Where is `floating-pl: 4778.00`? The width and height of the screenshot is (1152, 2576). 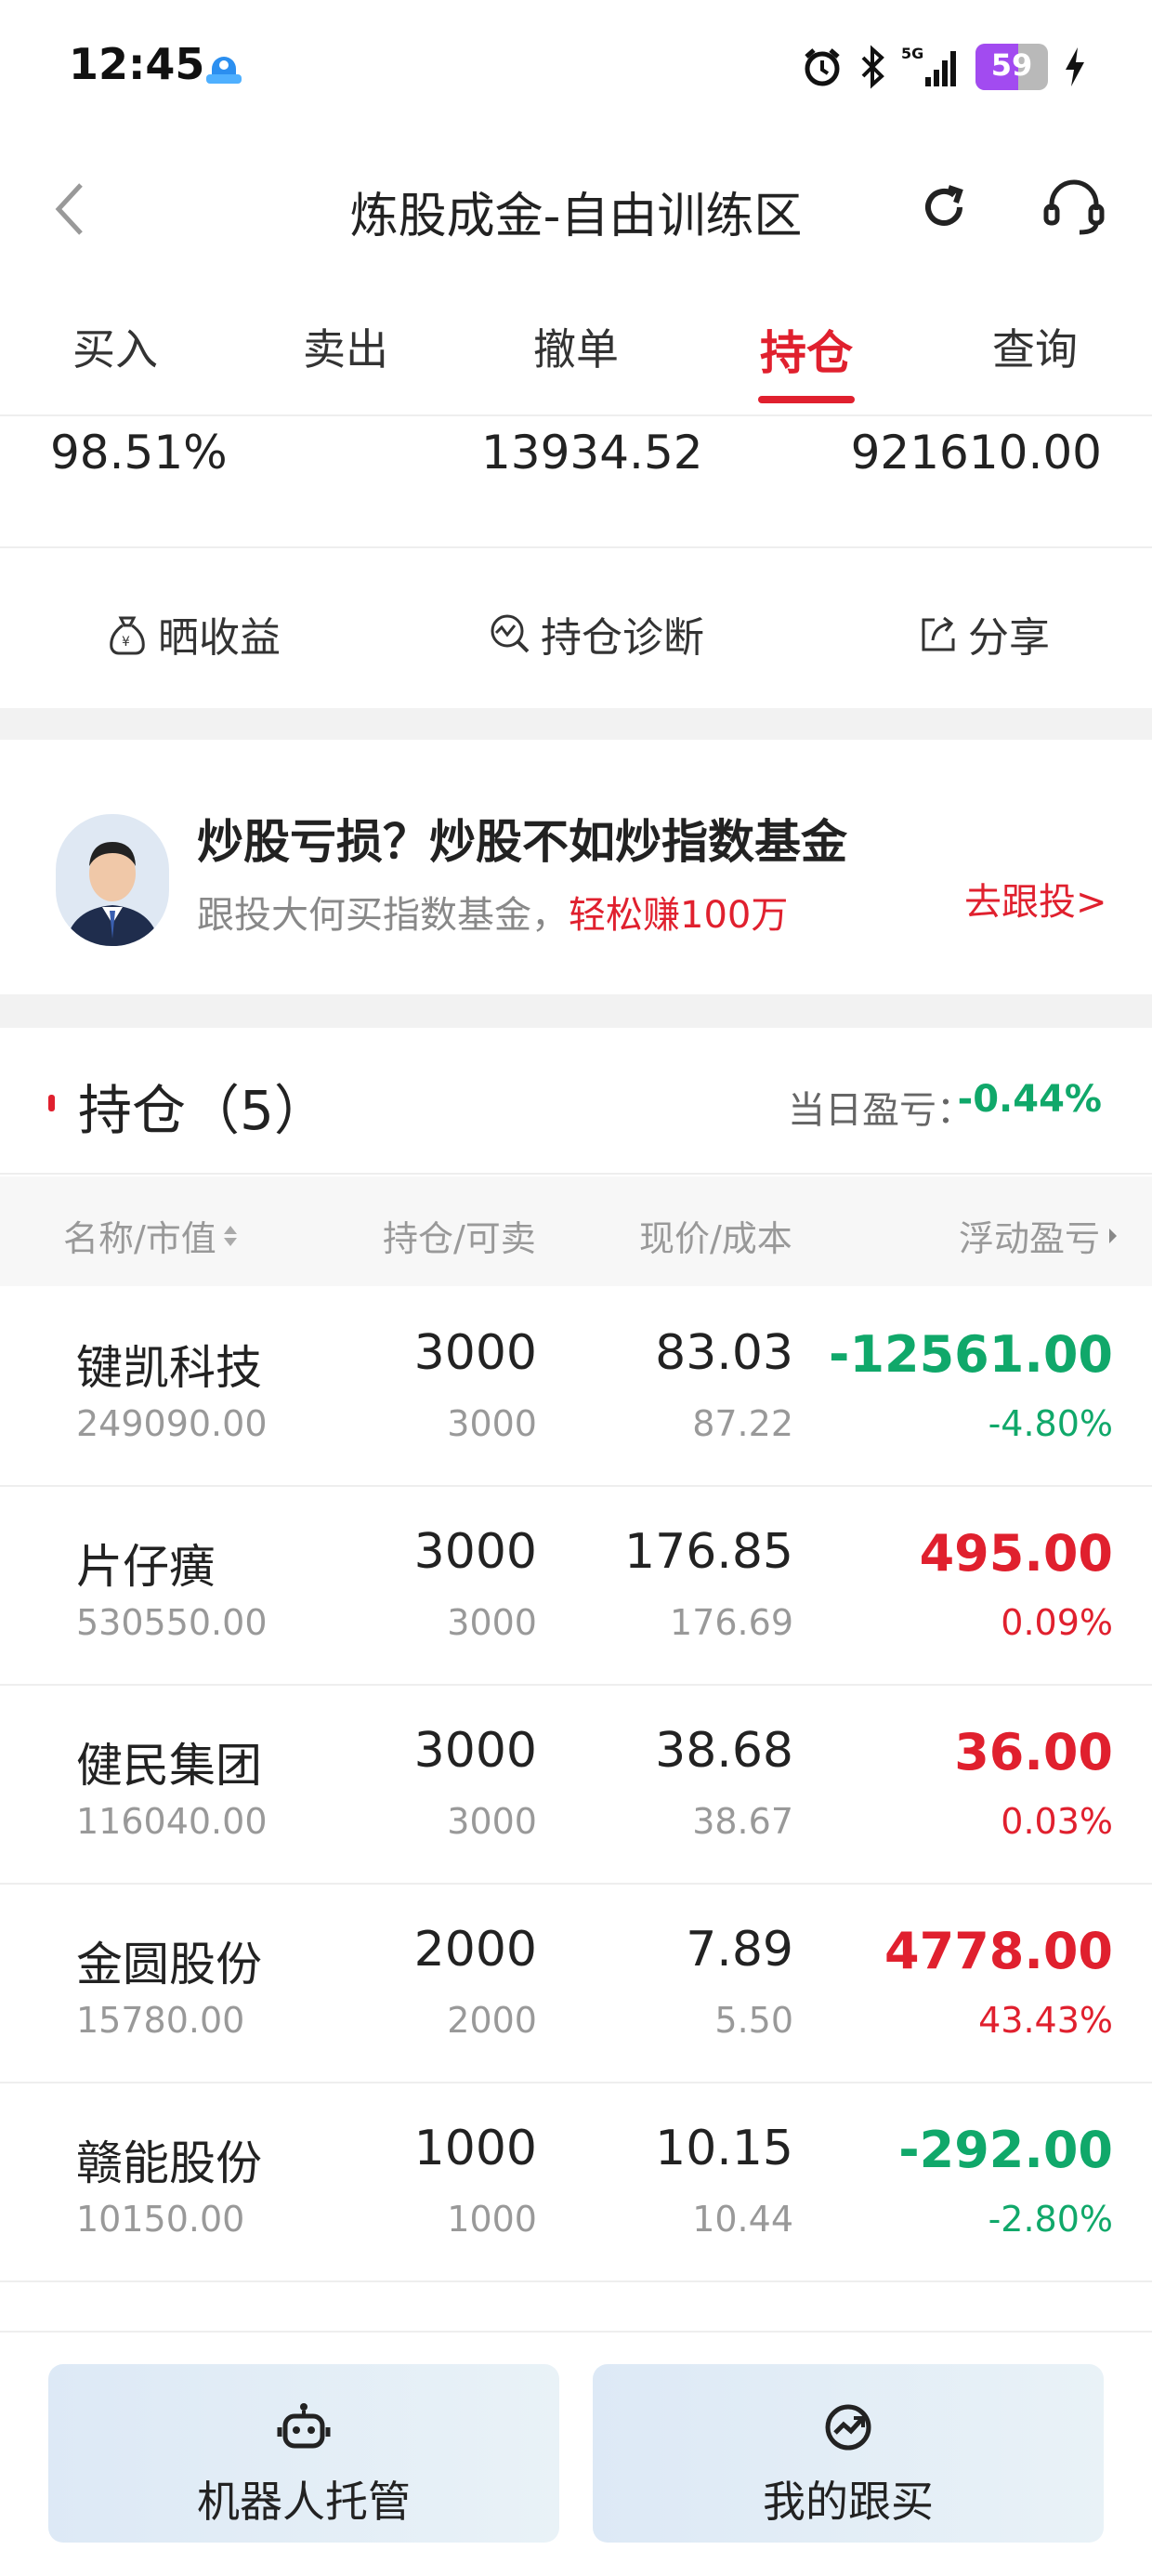 floating-pl: 4778.00 is located at coordinates (998, 1951).